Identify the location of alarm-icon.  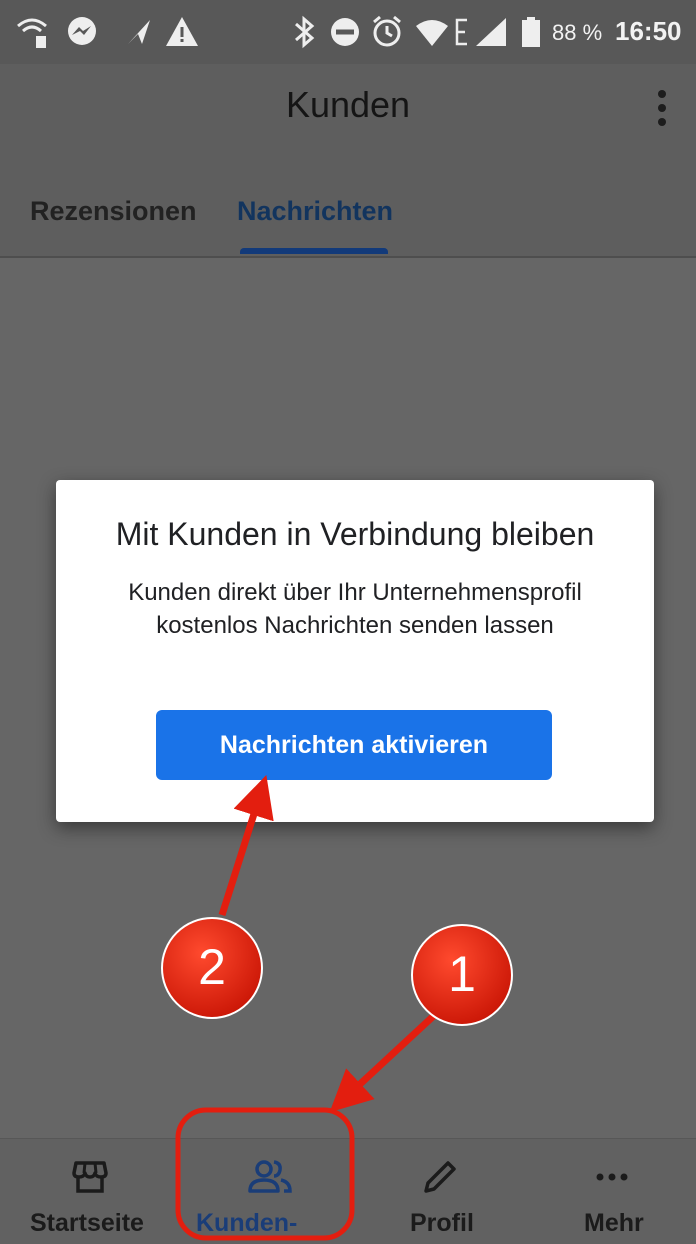
(387, 31).